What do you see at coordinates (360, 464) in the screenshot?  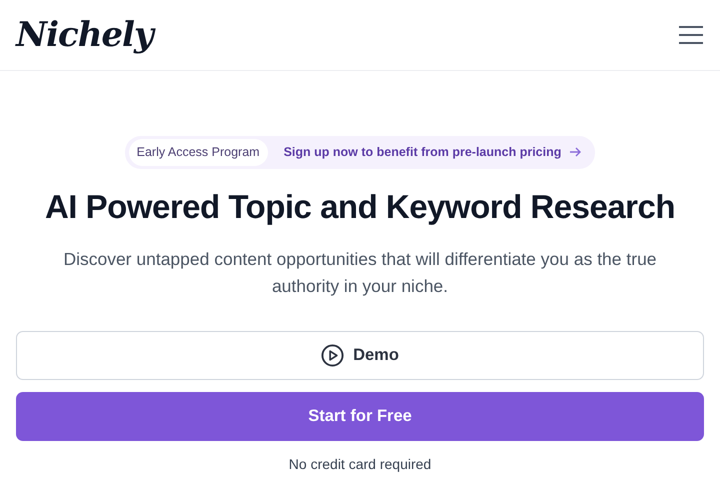 I see `note-text: No credit card required` at bounding box center [360, 464].